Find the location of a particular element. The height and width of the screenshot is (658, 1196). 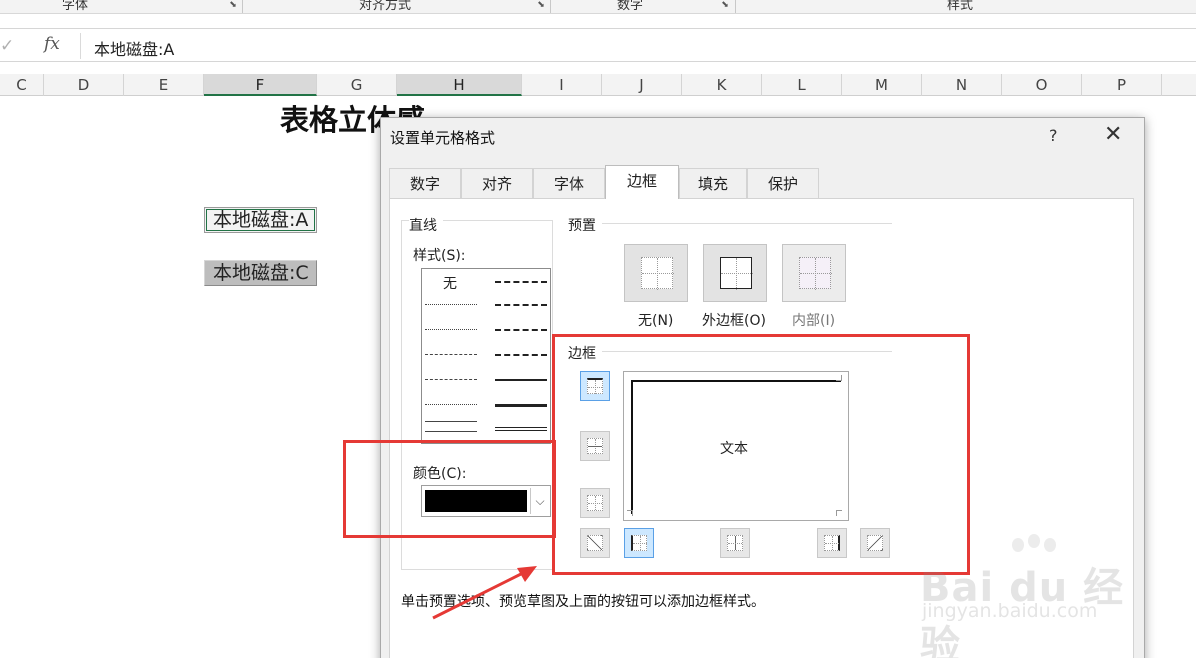

column-header-j: J is located at coordinates (642, 85).